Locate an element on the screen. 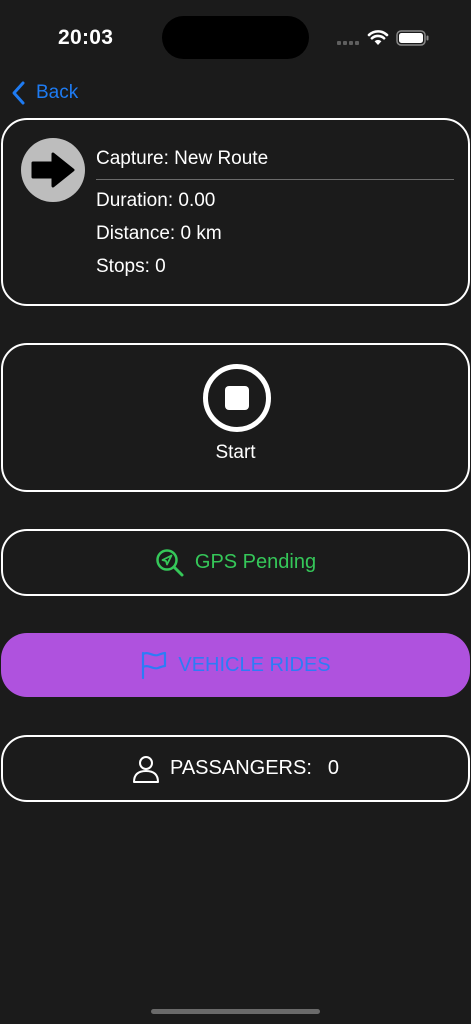 The height and width of the screenshot is (1024, 471). home-indicator is located at coordinates (235, 1011).